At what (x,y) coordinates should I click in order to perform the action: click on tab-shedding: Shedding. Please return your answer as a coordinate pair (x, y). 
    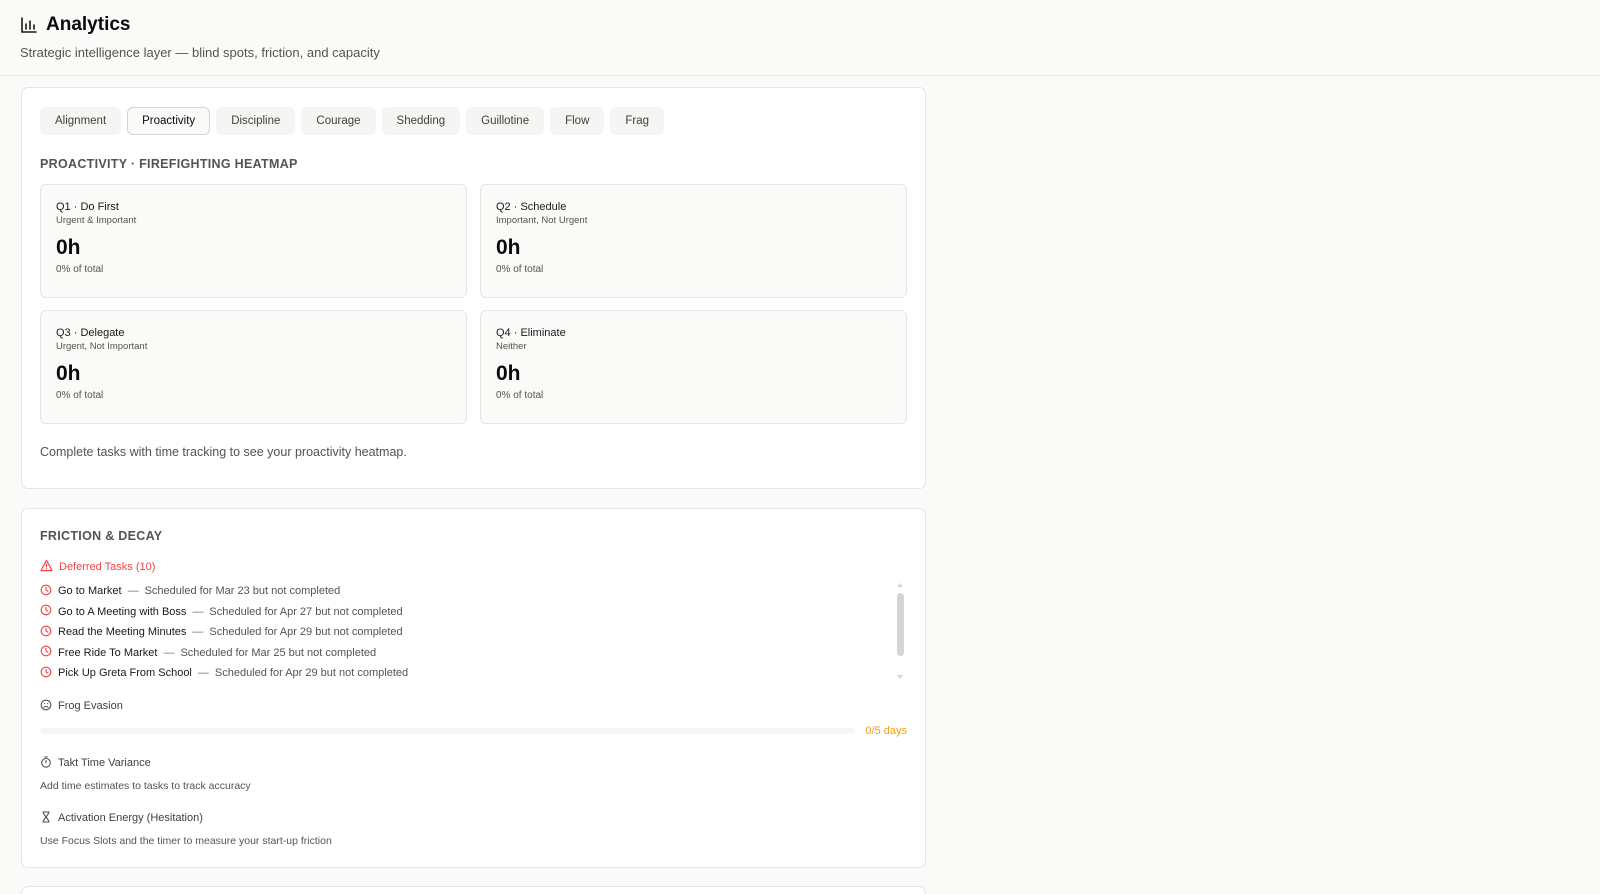
    Looking at the image, I should click on (421, 121).